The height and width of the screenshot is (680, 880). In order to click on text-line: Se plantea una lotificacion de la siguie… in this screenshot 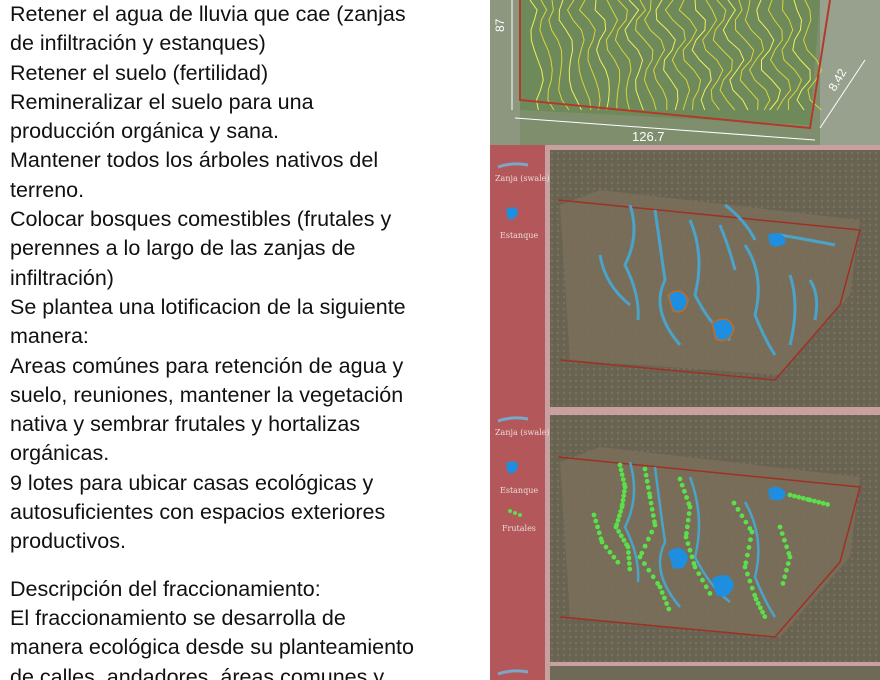, I will do `click(208, 306)`.